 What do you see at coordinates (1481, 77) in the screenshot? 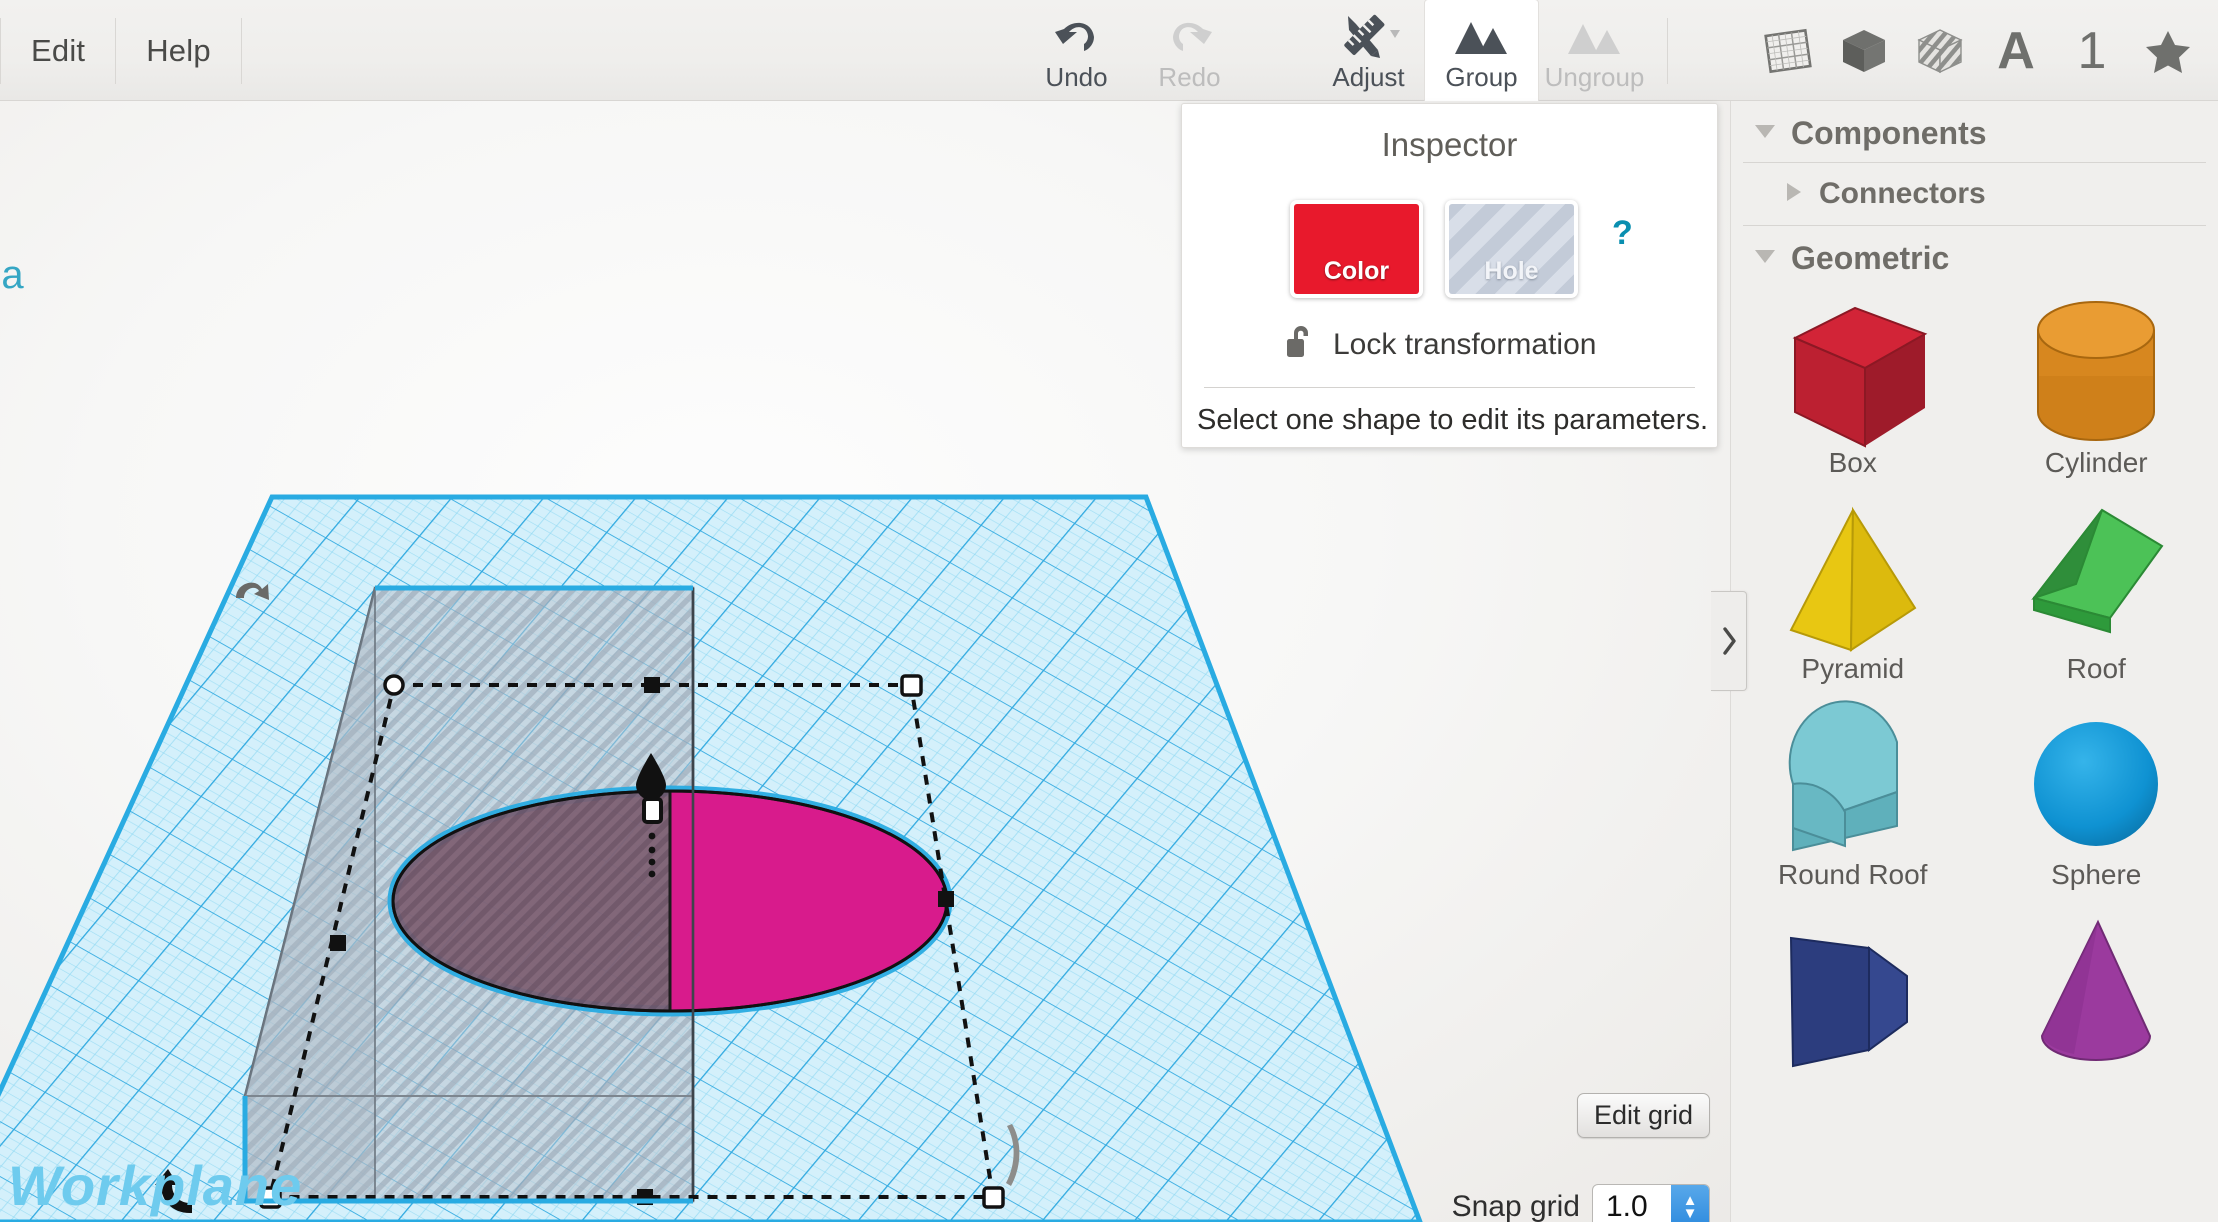
I see `group-label: Group` at bounding box center [1481, 77].